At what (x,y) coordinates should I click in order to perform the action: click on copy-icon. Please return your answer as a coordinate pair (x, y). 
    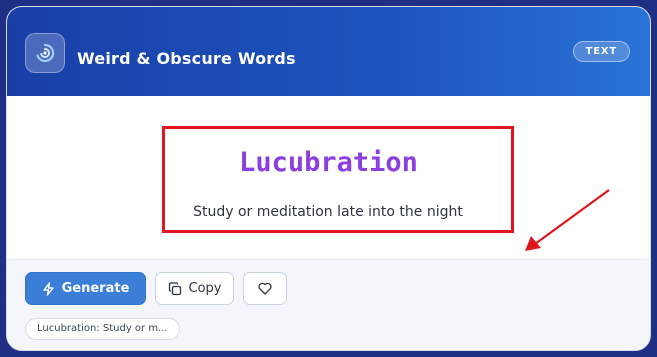
    Looking at the image, I should click on (175, 288).